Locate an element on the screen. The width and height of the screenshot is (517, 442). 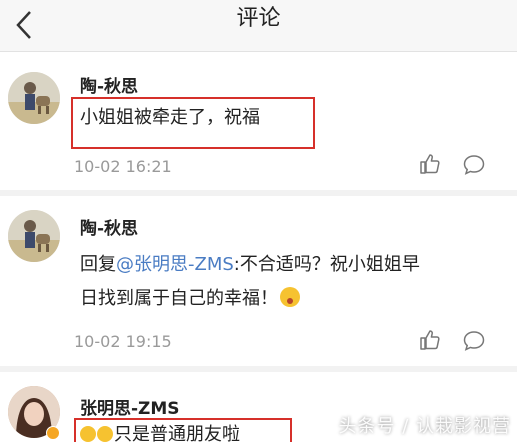
mention-link: @张明思-ZMS is located at coordinates (175, 264).